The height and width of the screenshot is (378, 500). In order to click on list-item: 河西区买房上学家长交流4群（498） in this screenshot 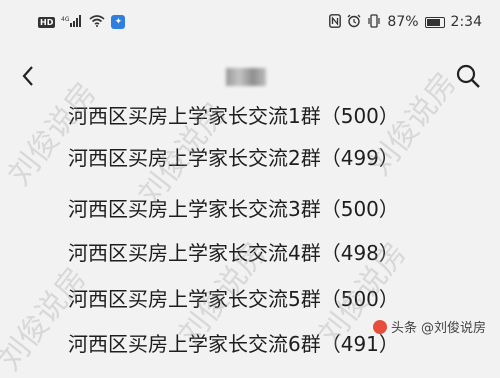, I will do `click(233, 253)`.